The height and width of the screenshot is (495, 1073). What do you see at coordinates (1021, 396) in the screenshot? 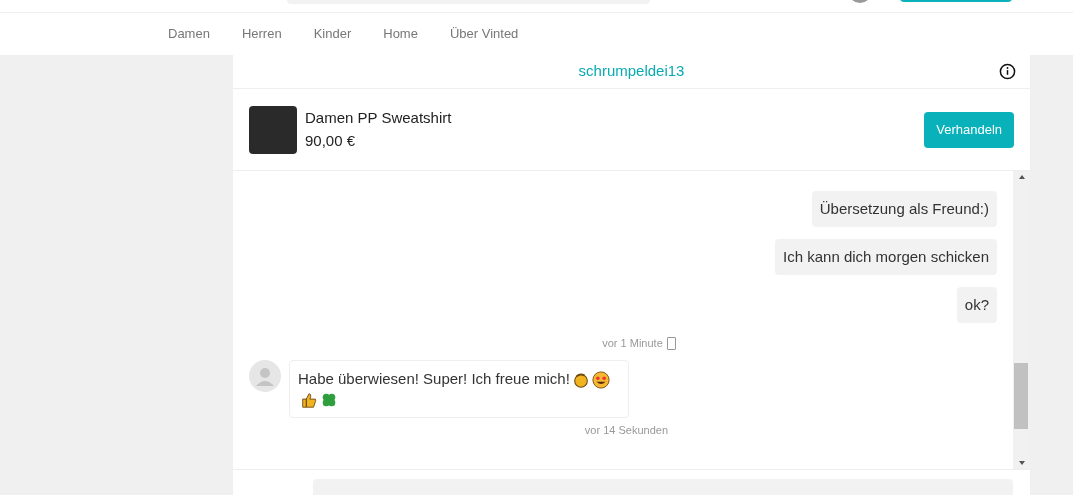
I see `scrollbar-thumb` at bounding box center [1021, 396].